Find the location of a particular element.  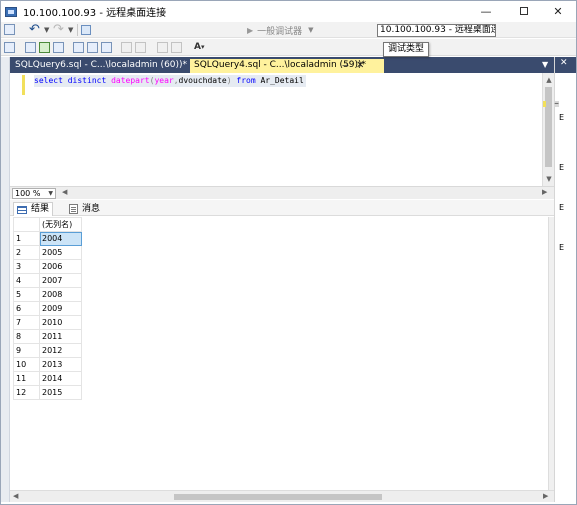

uncomment-icon is located at coordinates (140, 47).